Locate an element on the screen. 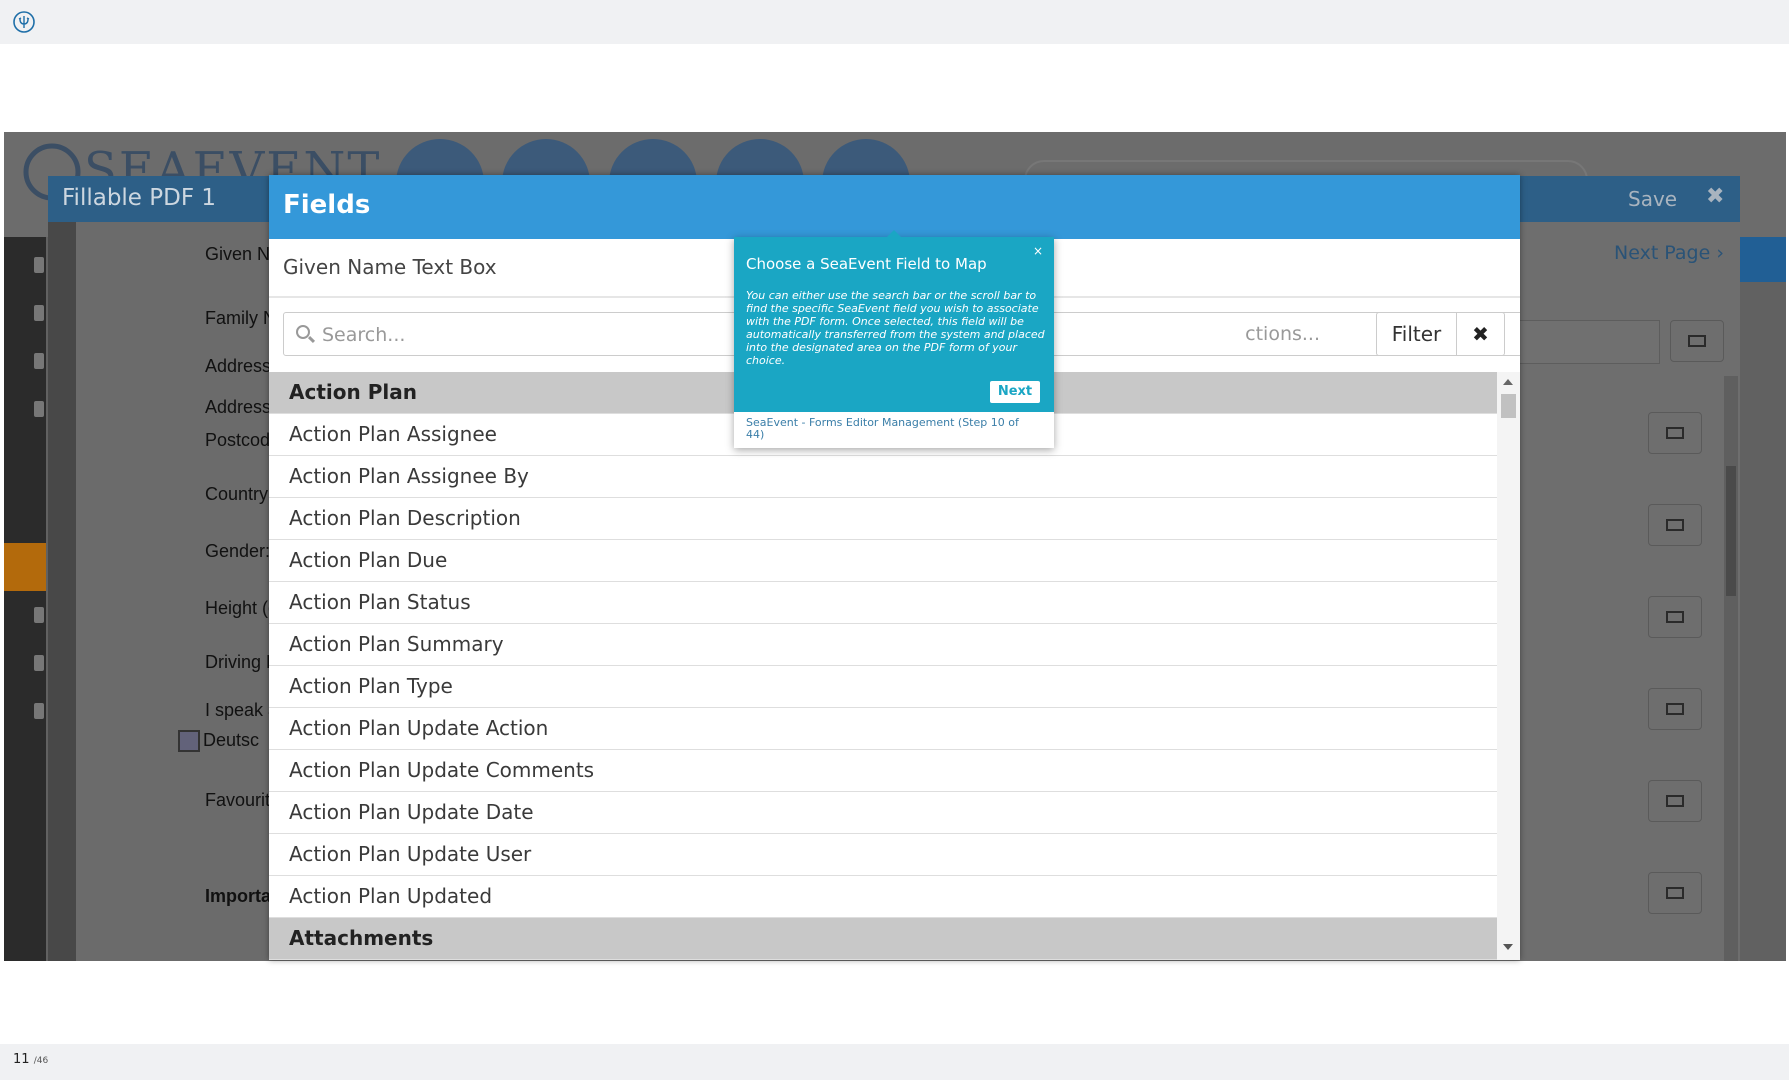  field-search-input is located at coordinates (532, 335).